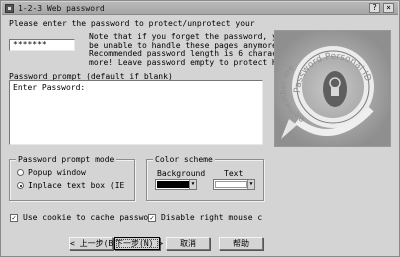 This screenshot has width=400, height=257. I want to click on password-illustration-graphic: Password Personal ID Remember me, so click(332, 88).